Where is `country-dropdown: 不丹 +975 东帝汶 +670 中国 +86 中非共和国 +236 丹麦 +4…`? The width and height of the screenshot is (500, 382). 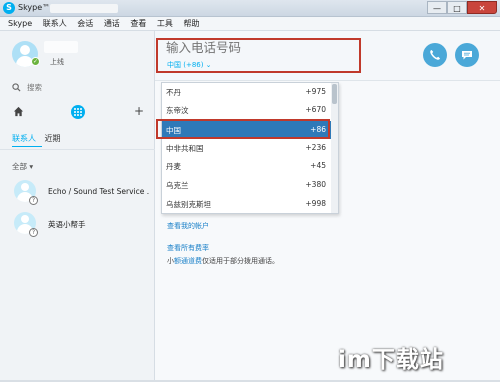
country-dropdown: 不丹 +975 东帝汶 +670 中国 +86 中非共和国 +236 丹麦 +4… is located at coordinates (250, 148).